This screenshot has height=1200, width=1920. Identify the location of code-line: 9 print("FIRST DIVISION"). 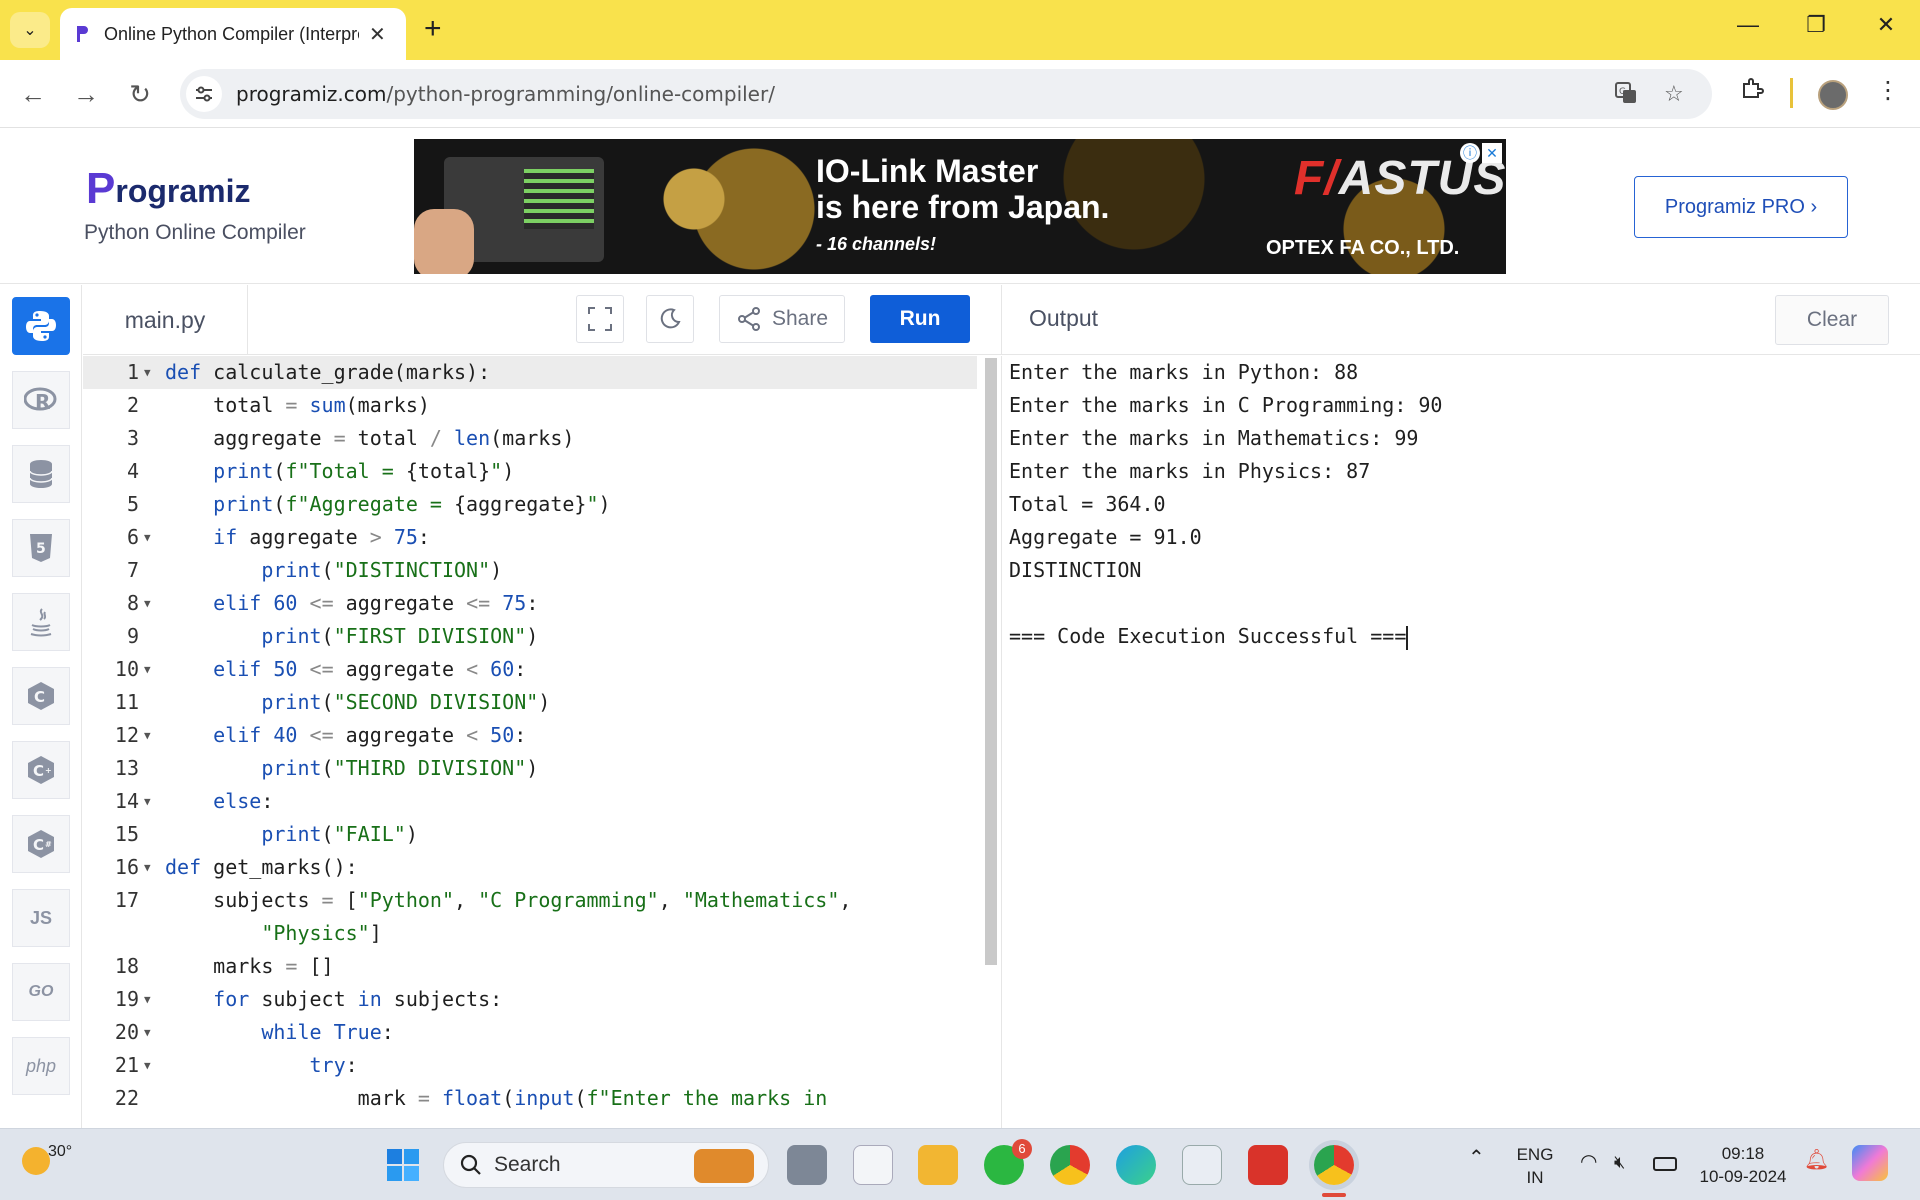
(332, 636).